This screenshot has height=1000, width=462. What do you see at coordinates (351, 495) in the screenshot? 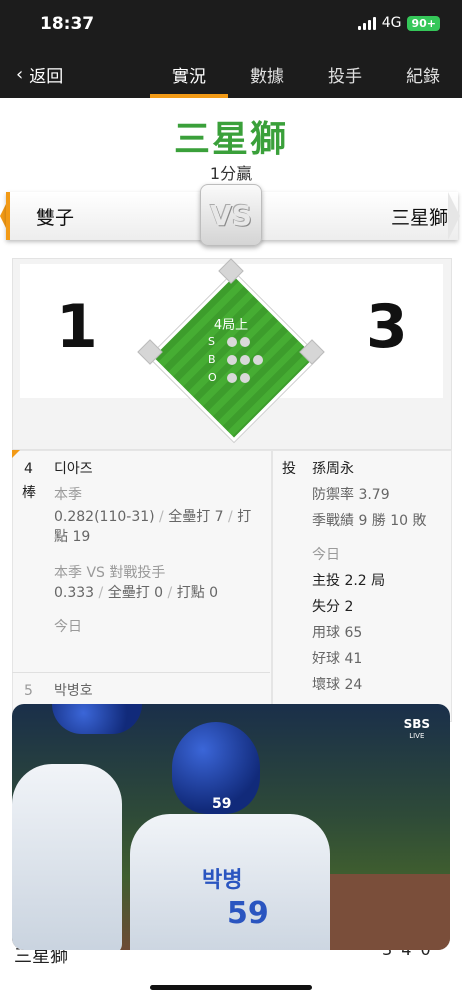
I see `pitcher-era: 防禦率 3.79` at bounding box center [351, 495].